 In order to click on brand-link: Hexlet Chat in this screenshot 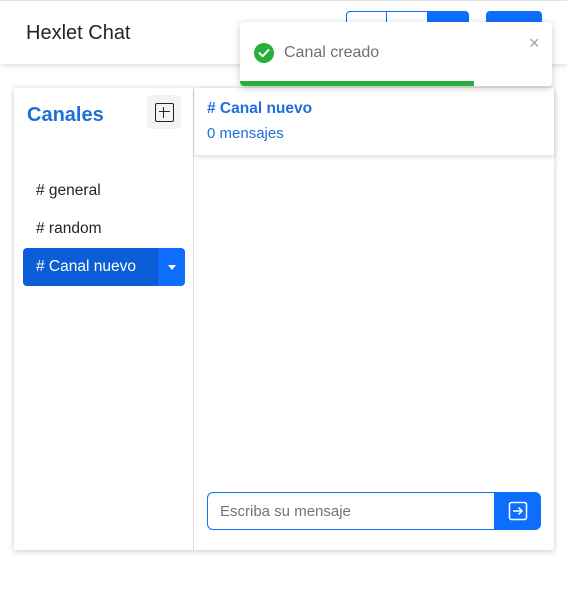, I will do `click(78, 33)`.